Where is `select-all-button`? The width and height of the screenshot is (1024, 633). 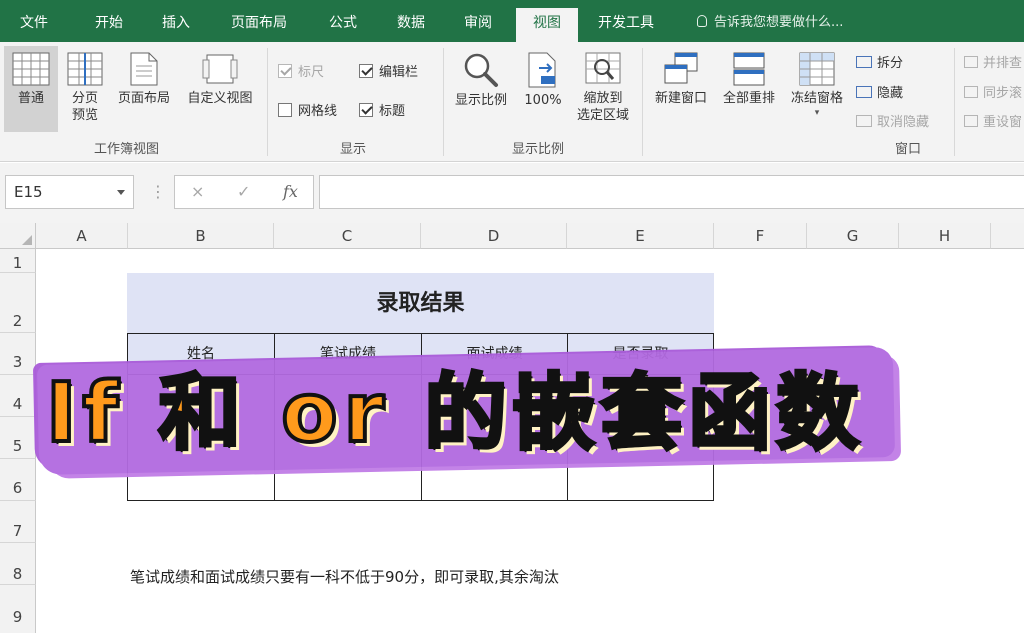
select-all-button is located at coordinates (18, 236).